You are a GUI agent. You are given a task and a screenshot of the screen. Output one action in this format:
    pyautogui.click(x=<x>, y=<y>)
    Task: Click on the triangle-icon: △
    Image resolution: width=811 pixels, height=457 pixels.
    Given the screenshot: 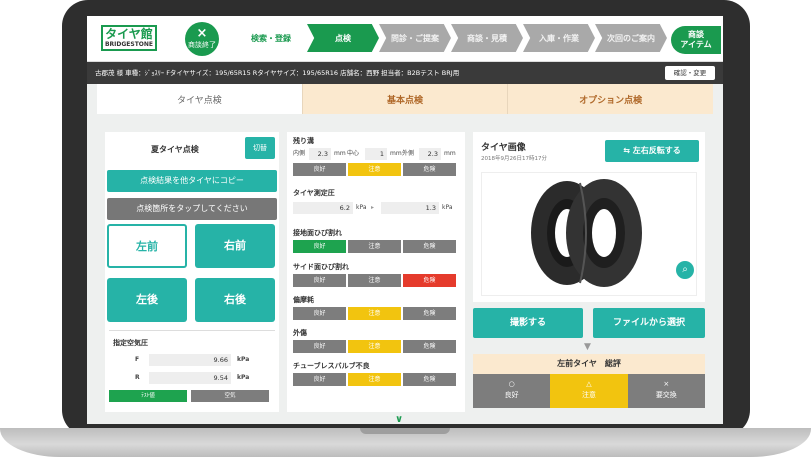 What is the action you would take?
    pyautogui.click(x=589, y=384)
    